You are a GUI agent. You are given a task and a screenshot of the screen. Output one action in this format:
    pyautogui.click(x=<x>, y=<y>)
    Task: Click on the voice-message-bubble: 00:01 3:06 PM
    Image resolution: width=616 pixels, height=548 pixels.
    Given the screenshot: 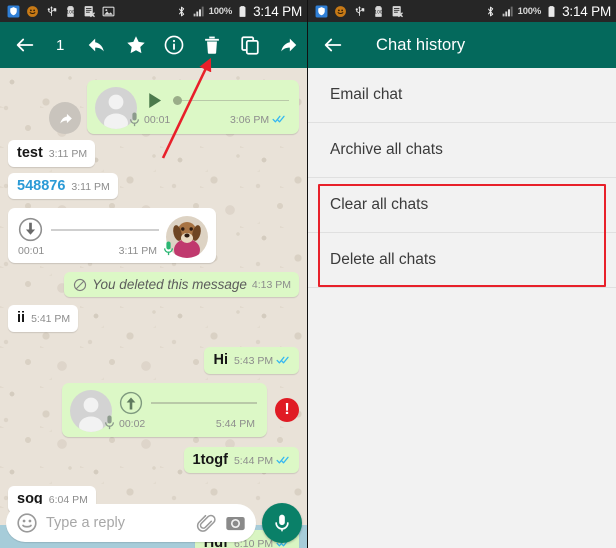 What is the action you would take?
    pyautogui.click(x=193, y=107)
    